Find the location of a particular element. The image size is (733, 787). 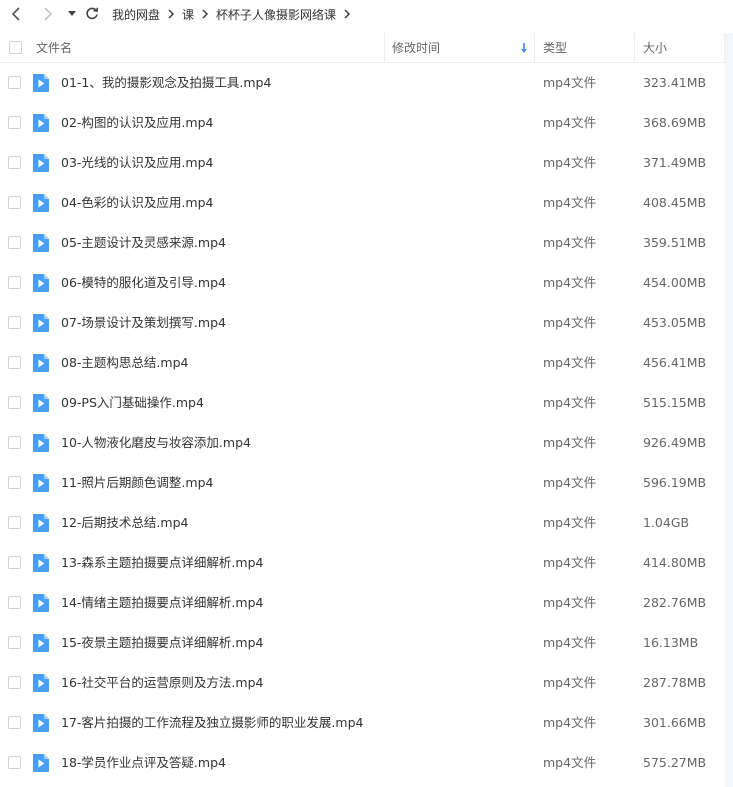

refresh-icon is located at coordinates (92, 13).